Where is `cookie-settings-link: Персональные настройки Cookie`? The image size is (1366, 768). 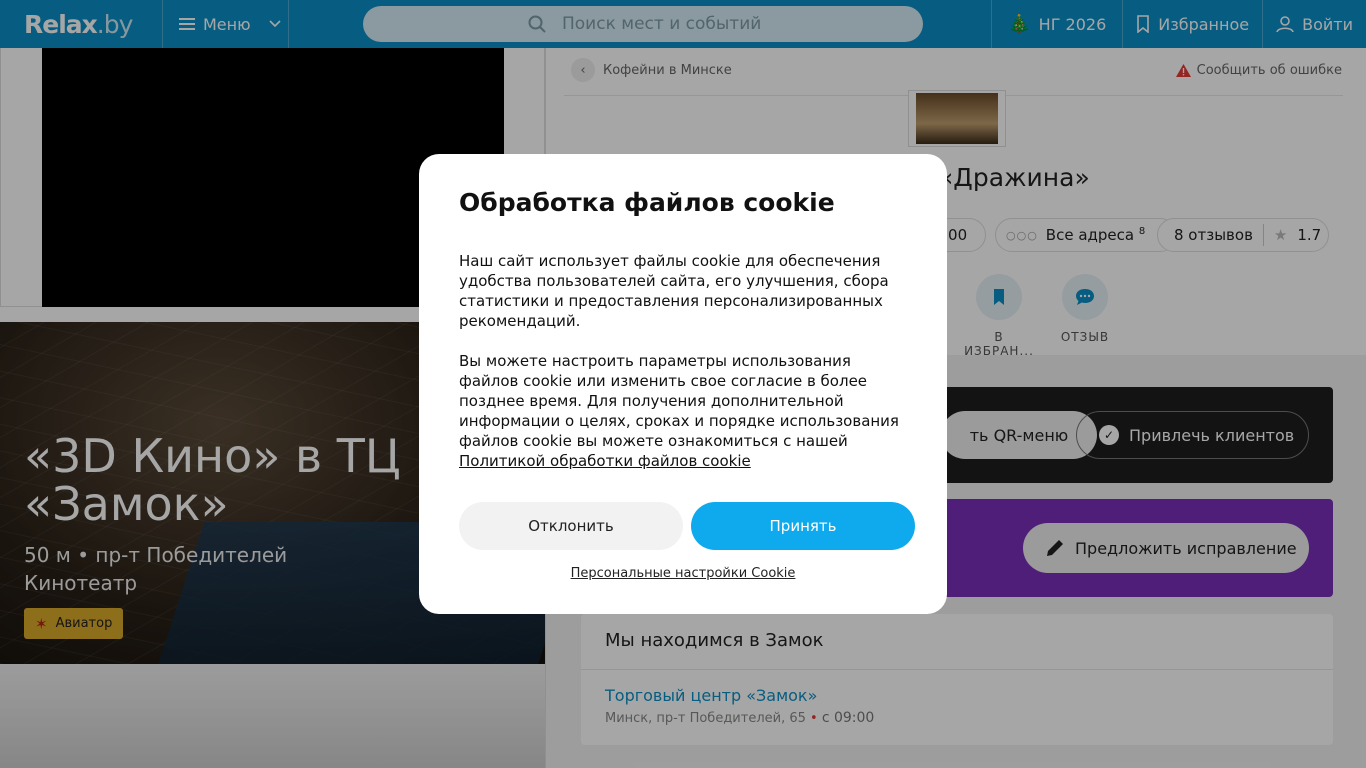
cookie-settings-link: Персональные настройки Cookie is located at coordinates (683, 573).